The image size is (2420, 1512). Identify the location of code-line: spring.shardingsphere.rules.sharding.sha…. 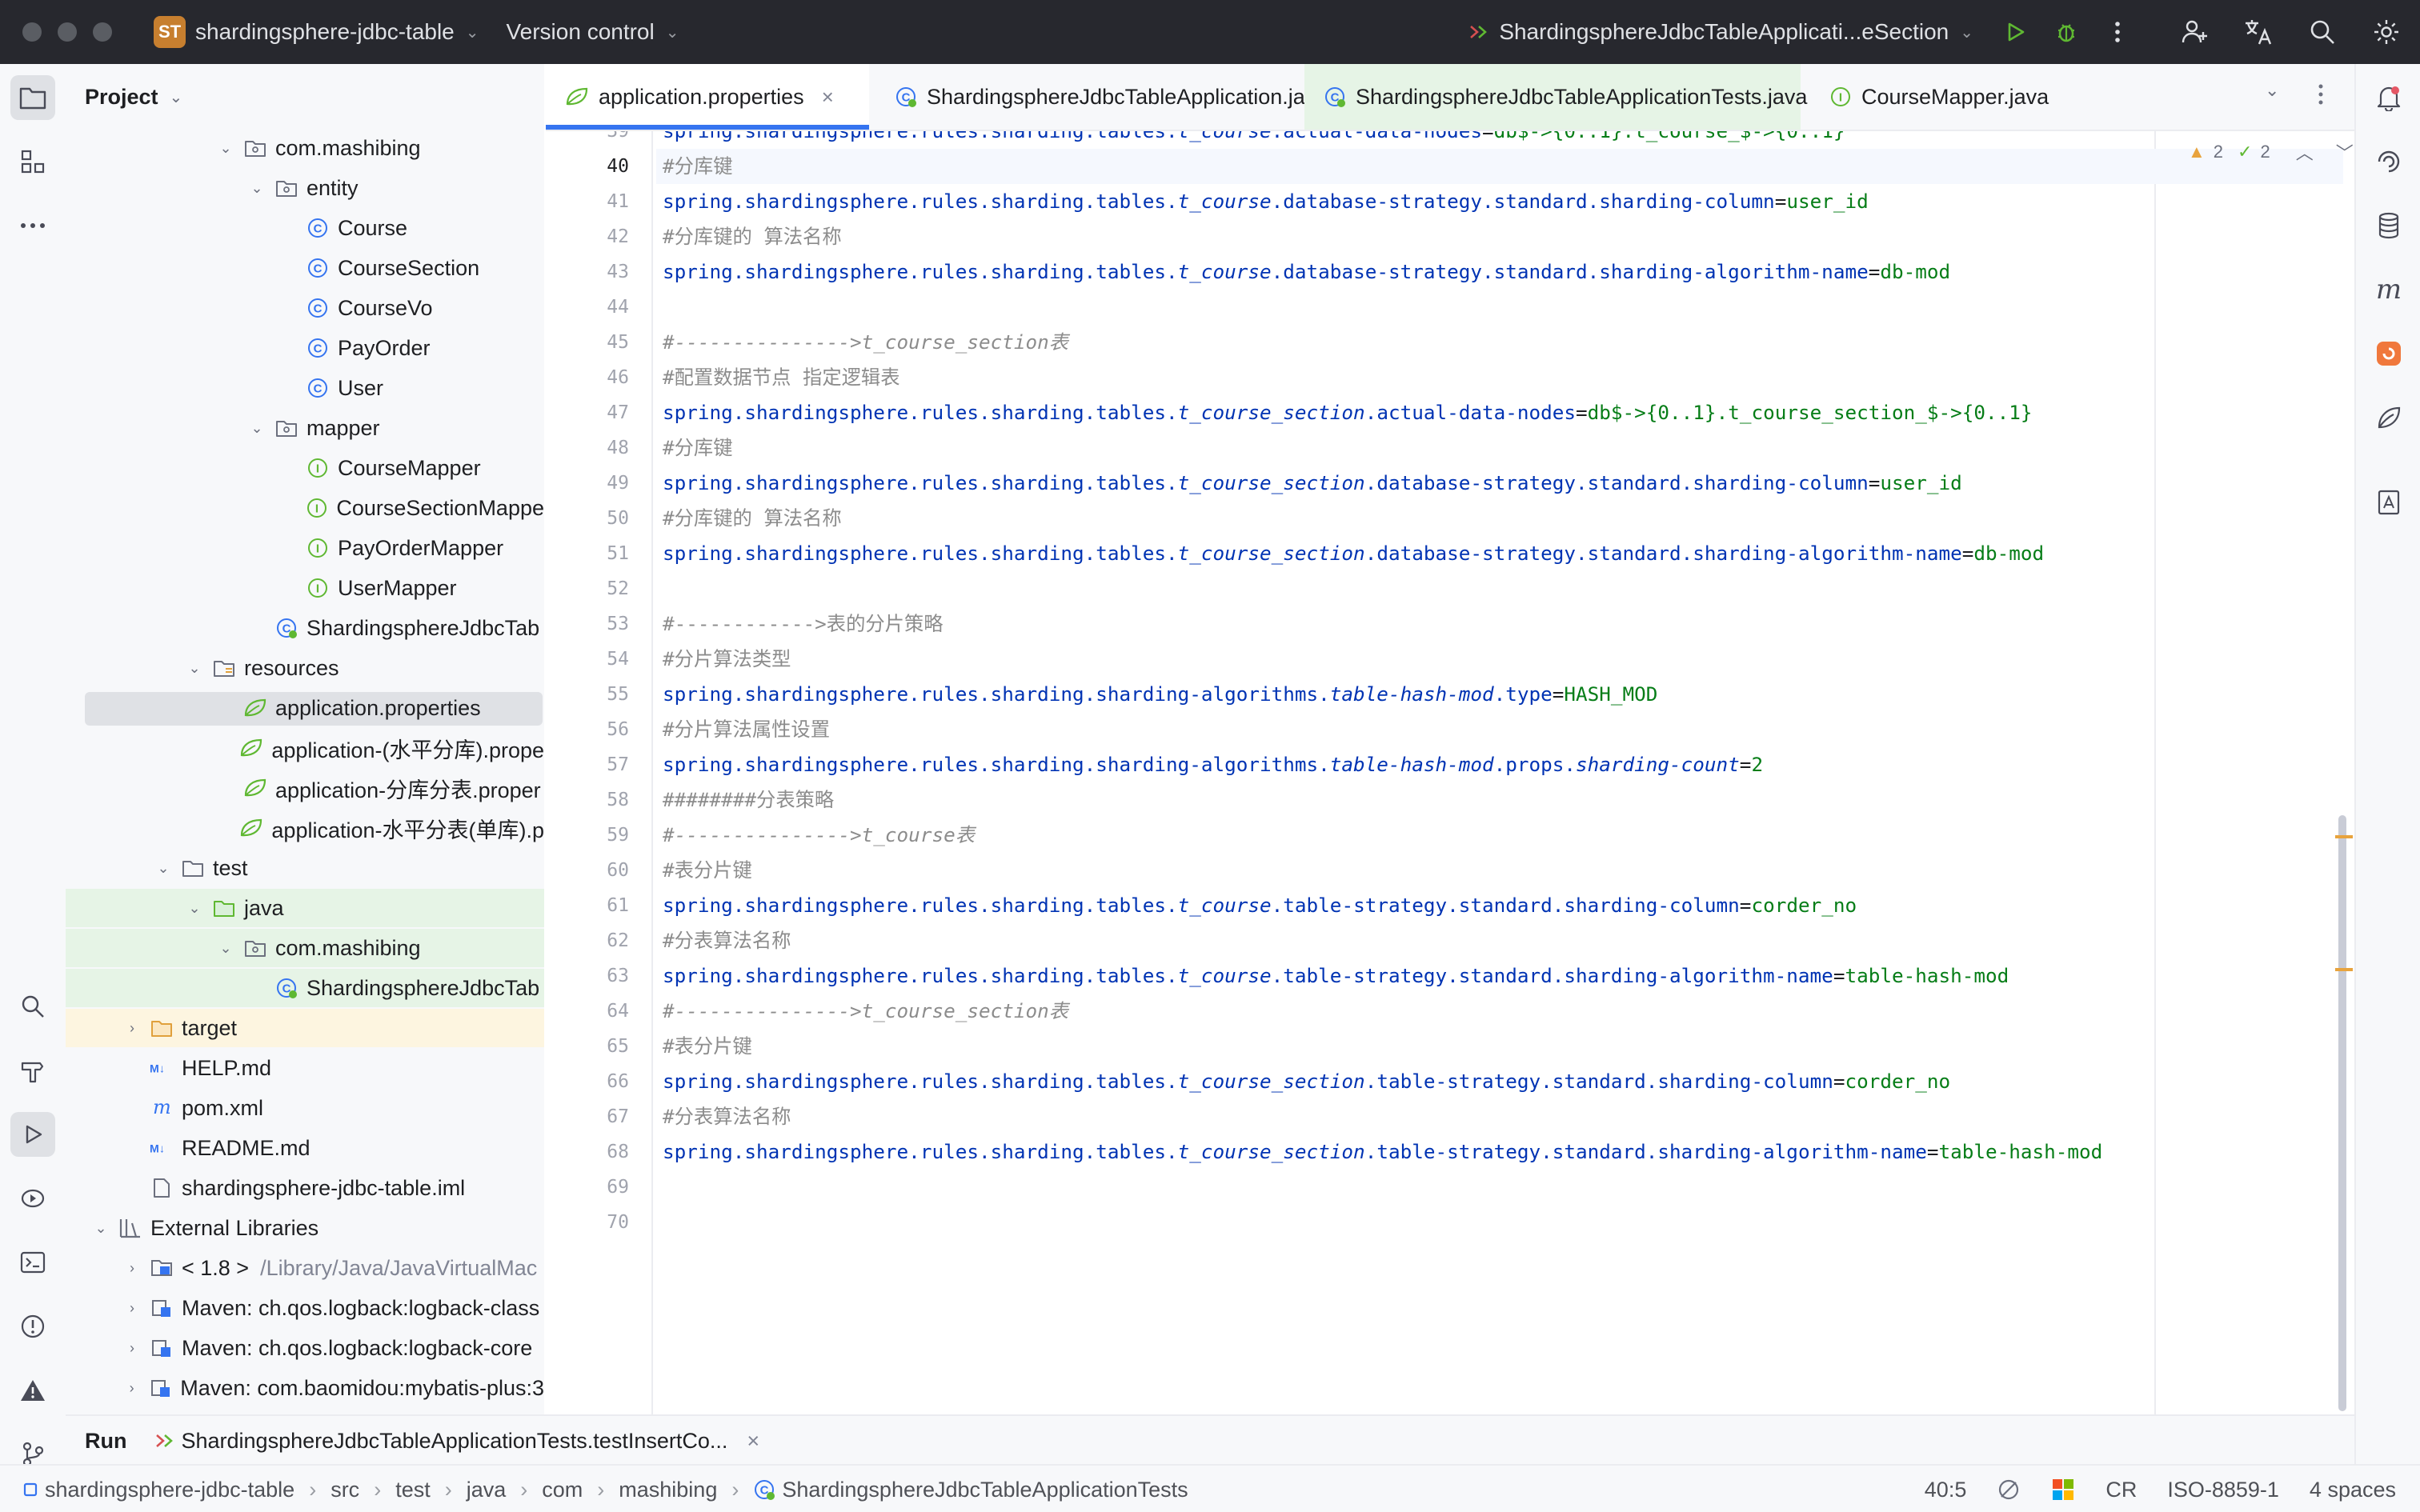
(1499, 694).